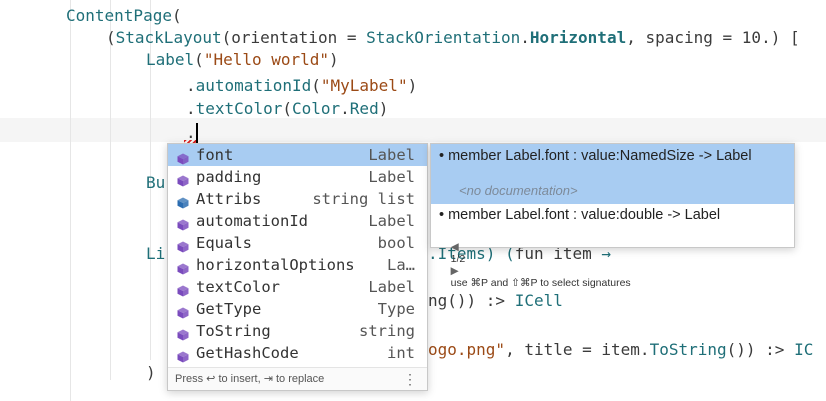  I want to click on completion-item-automationid: automationId Label, so click(297, 221).